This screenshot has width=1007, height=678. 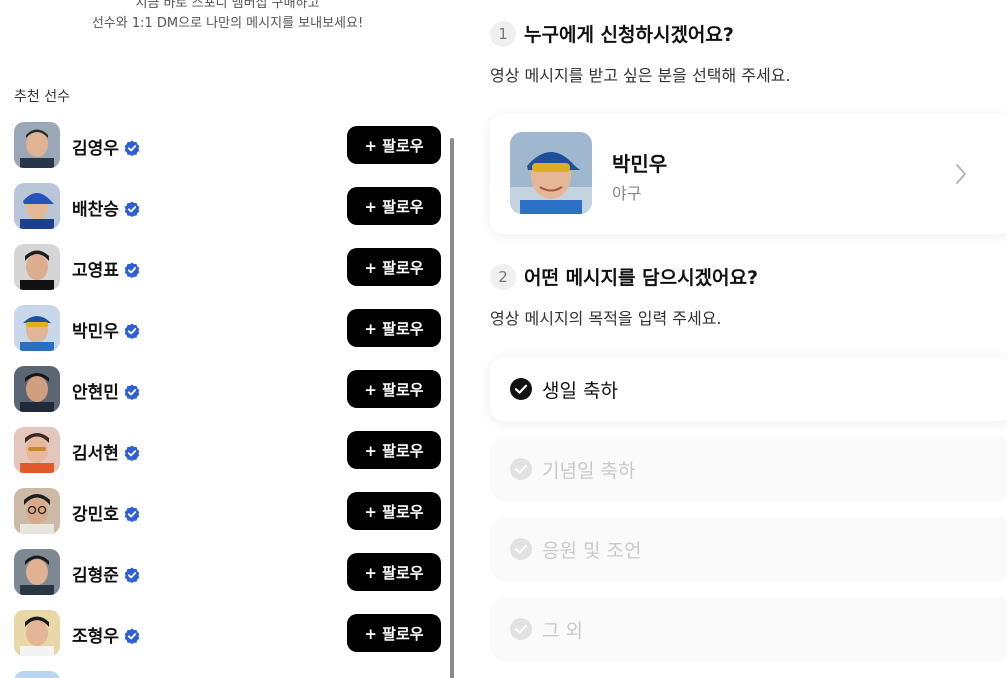 I want to click on player-name: 김서현, so click(x=106, y=451).